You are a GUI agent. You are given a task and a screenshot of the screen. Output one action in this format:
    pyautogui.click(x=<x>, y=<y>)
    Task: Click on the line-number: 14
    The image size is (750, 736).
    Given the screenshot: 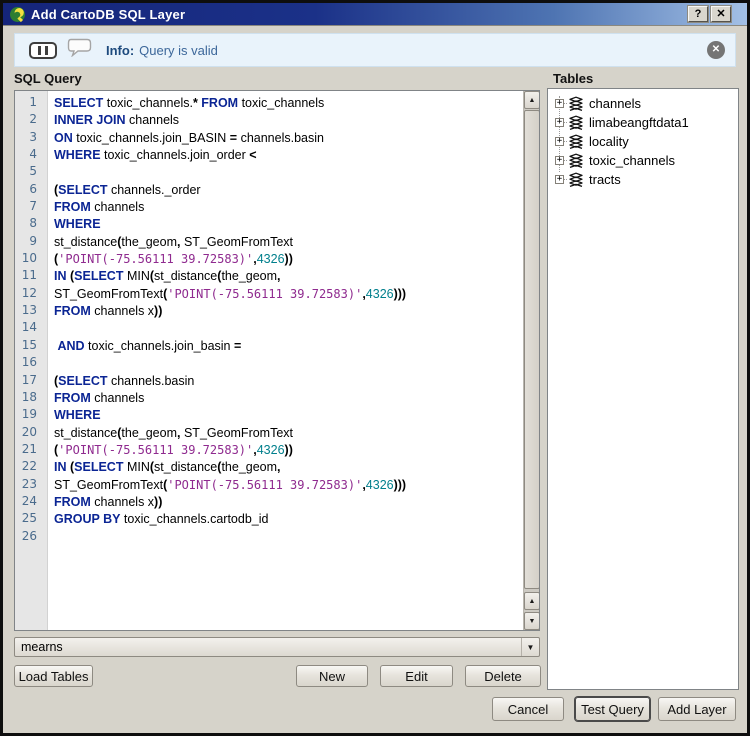 What is the action you would take?
    pyautogui.click(x=29, y=327)
    